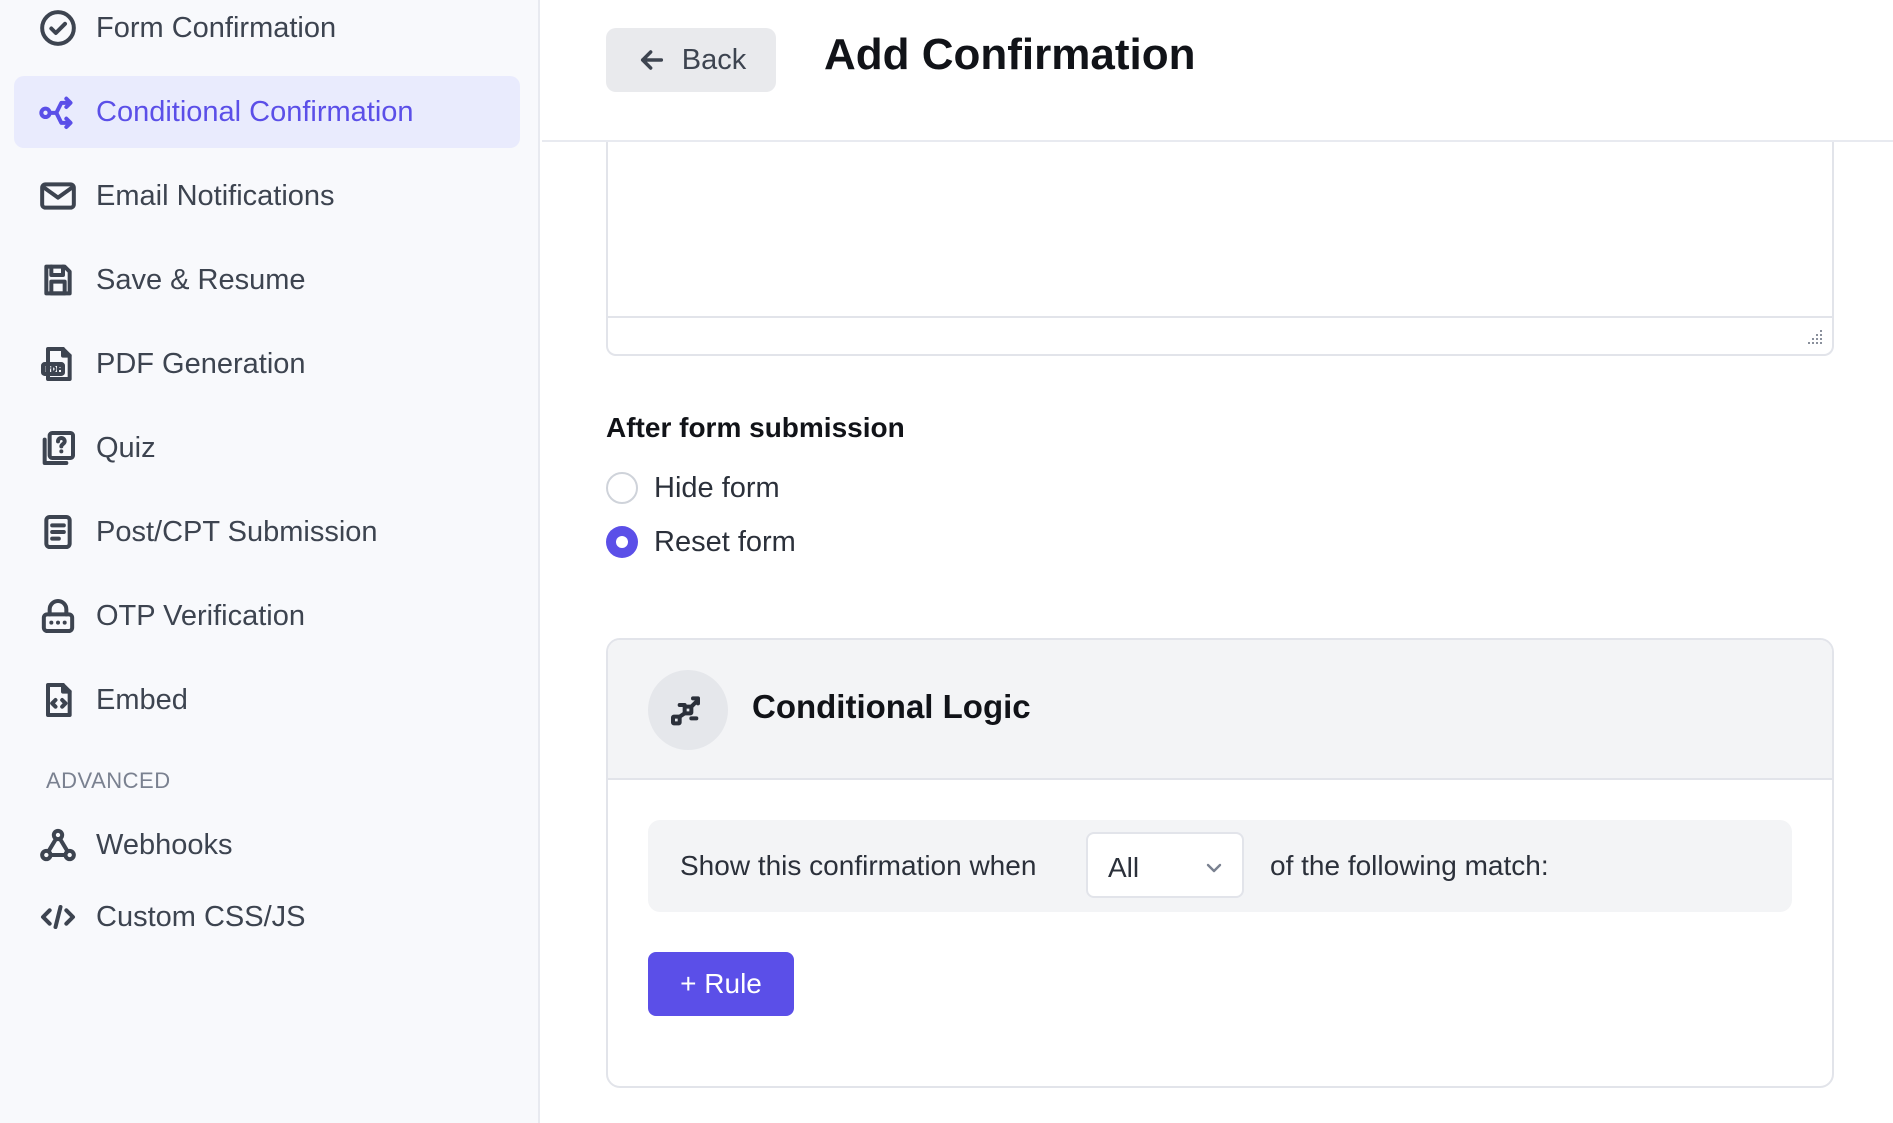 The height and width of the screenshot is (1123, 1893). I want to click on sidebar-item-otp-verification: OTP Verification, so click(267, 616).